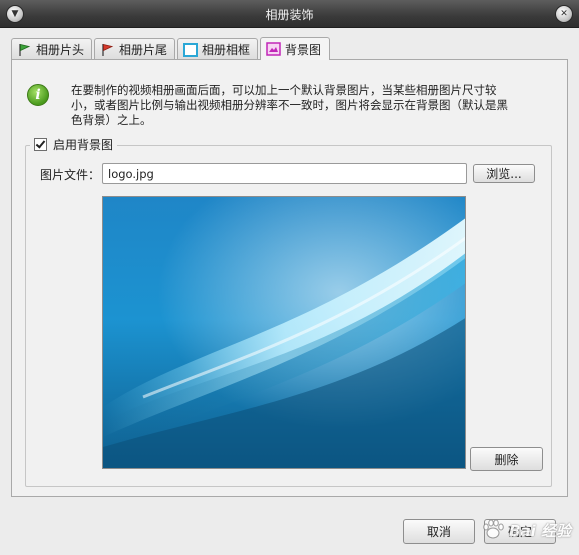 This screenshot has height=555, width=579. What do you see at coordinates (107, 50) in the screenshot?
I see `red-flag-icon` at bounding box center [107, 50].